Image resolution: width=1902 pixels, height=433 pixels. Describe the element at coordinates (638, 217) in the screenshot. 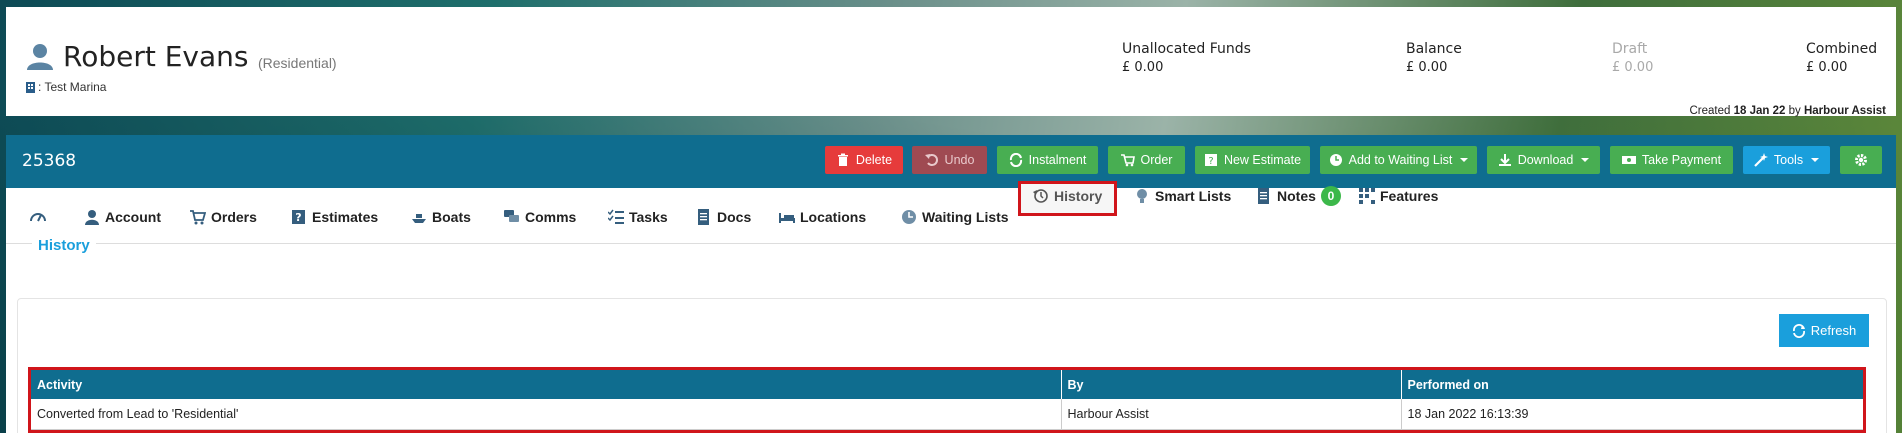

I see `tab-tasks: Tasks` at that location.